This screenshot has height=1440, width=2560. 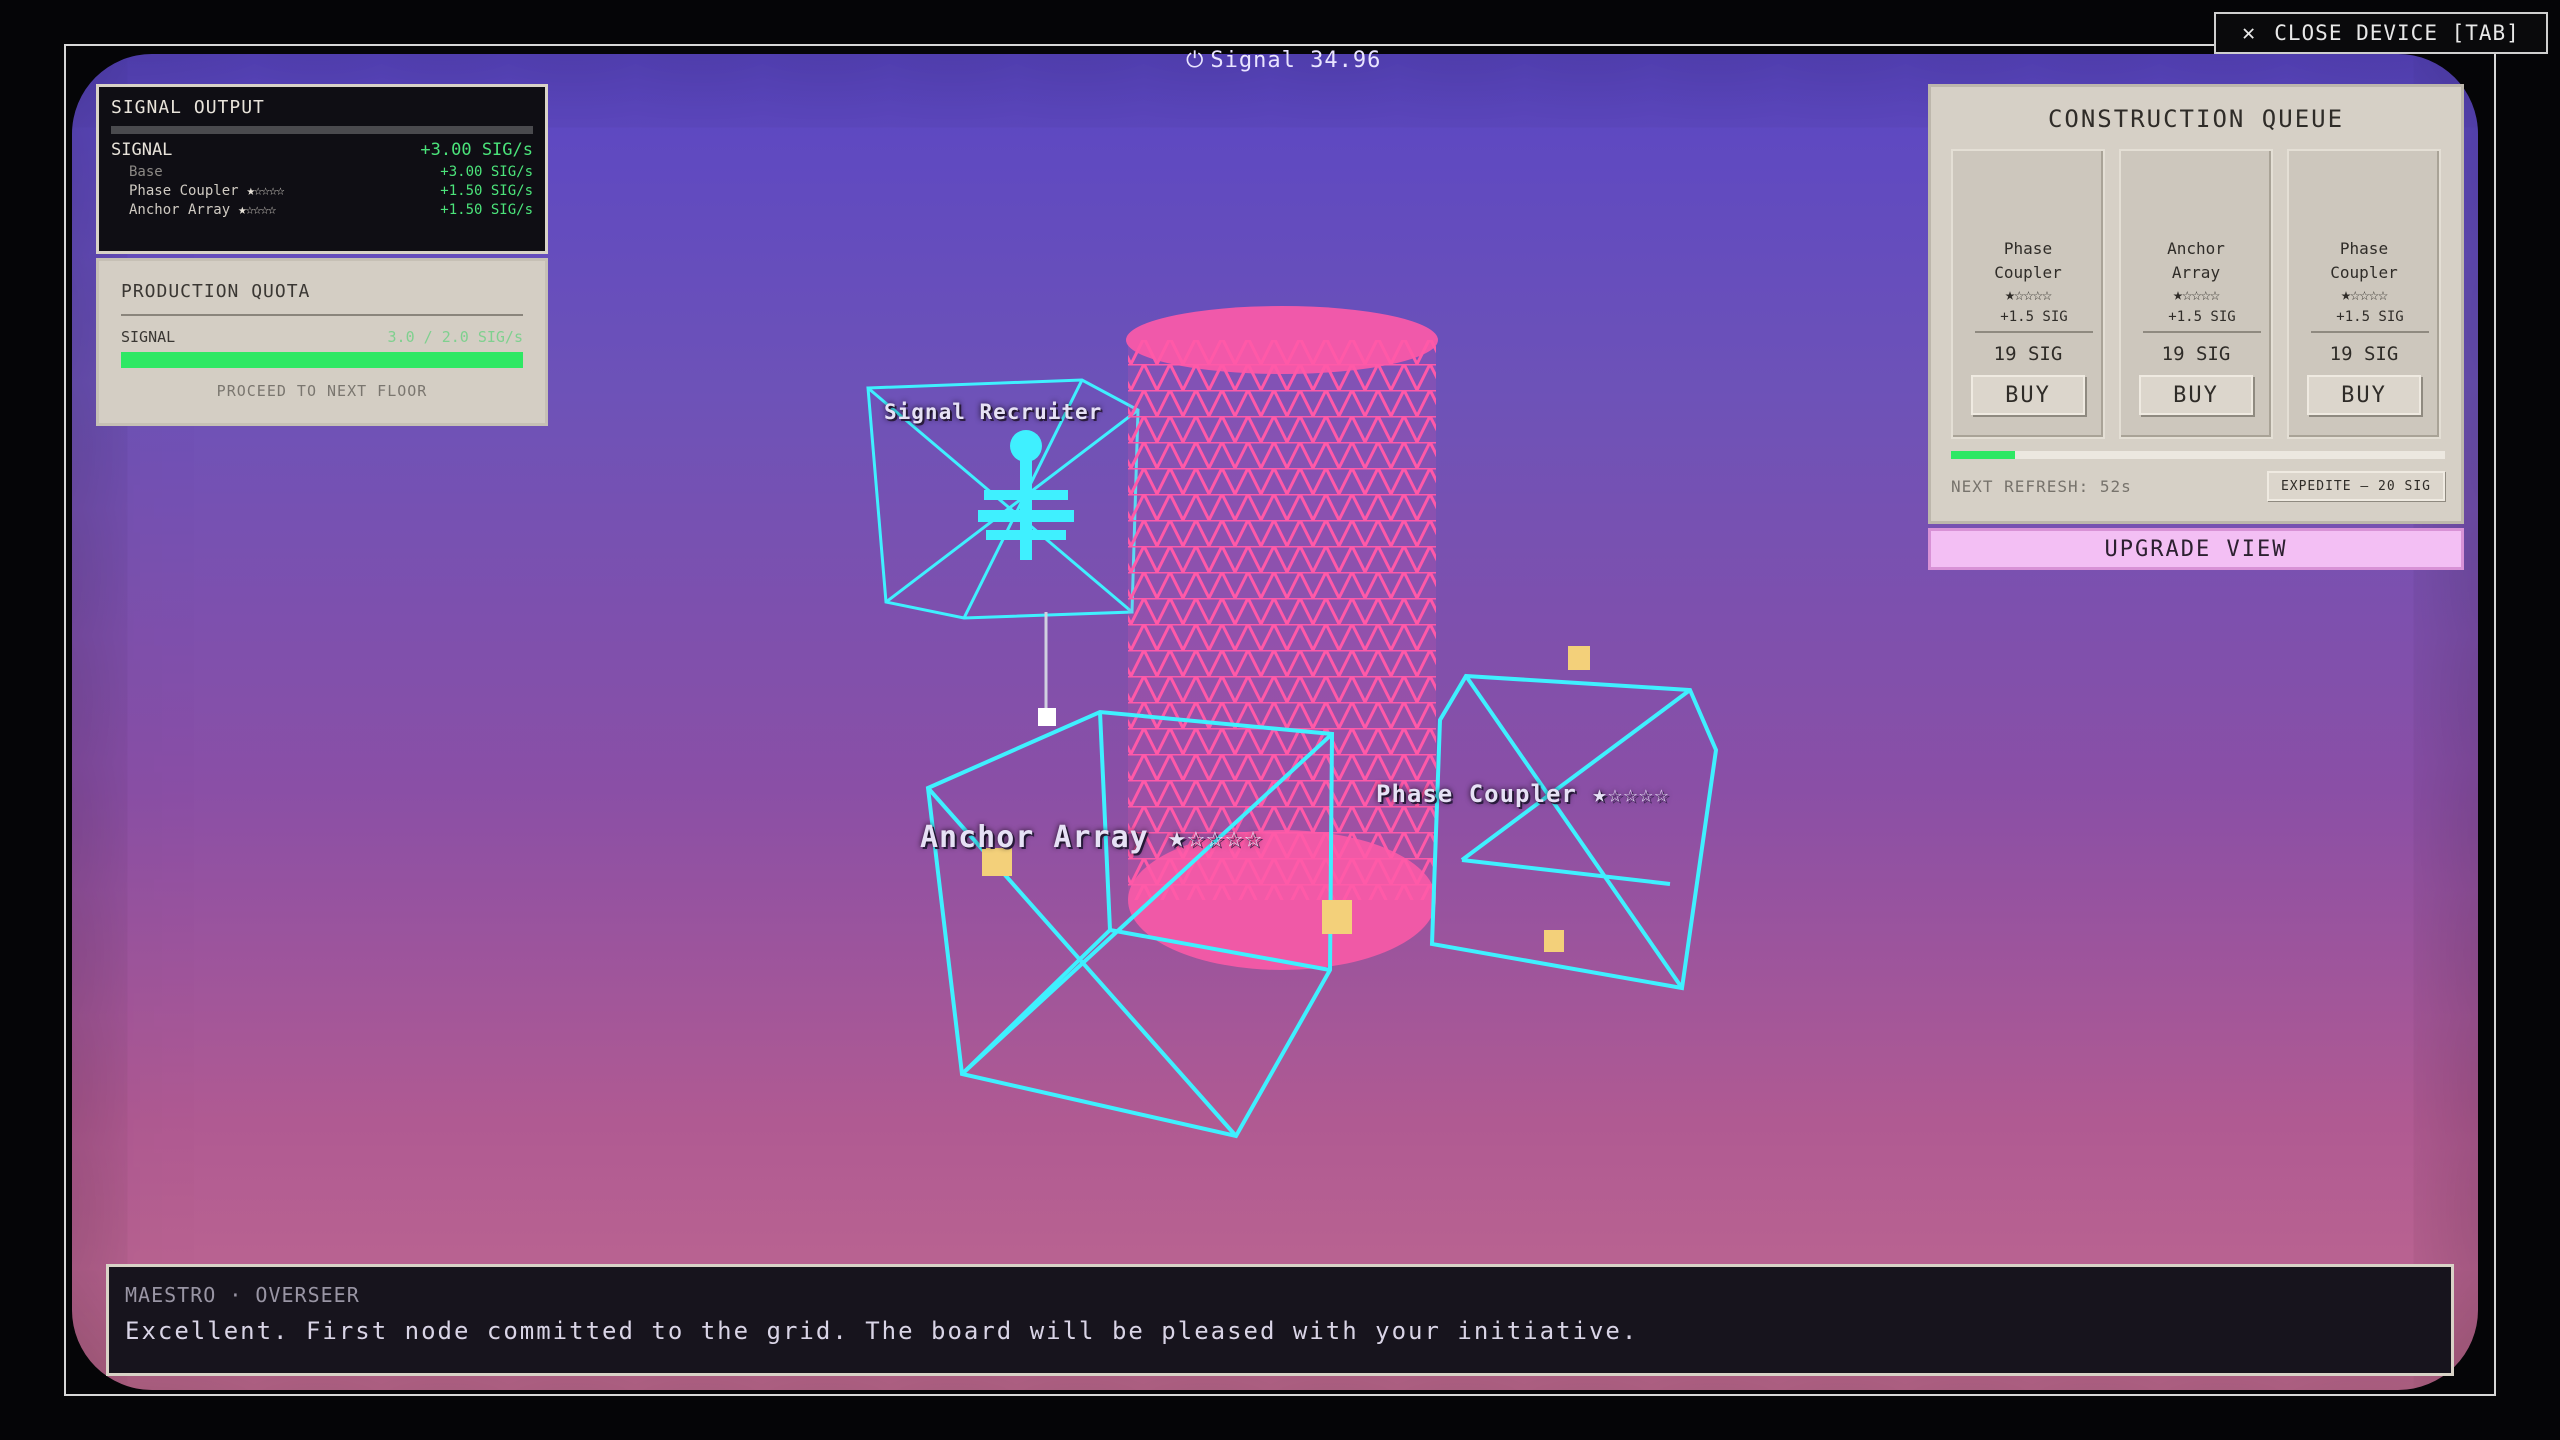 I want to click on next-refresh-timer: NEXT REFRESH: 52s, so click(x=2041, y=486).